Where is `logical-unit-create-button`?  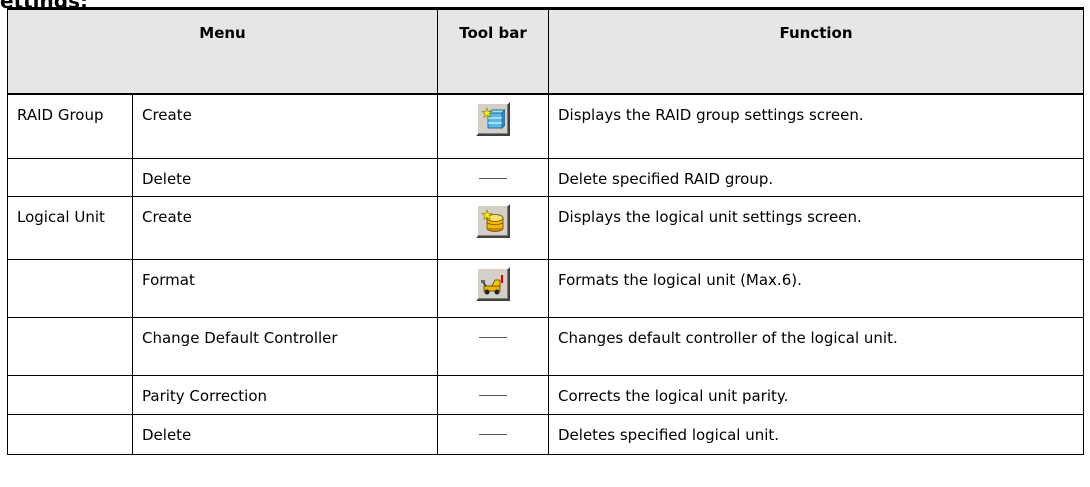 logical-unit-create-button is located at coordinates (493, 221).